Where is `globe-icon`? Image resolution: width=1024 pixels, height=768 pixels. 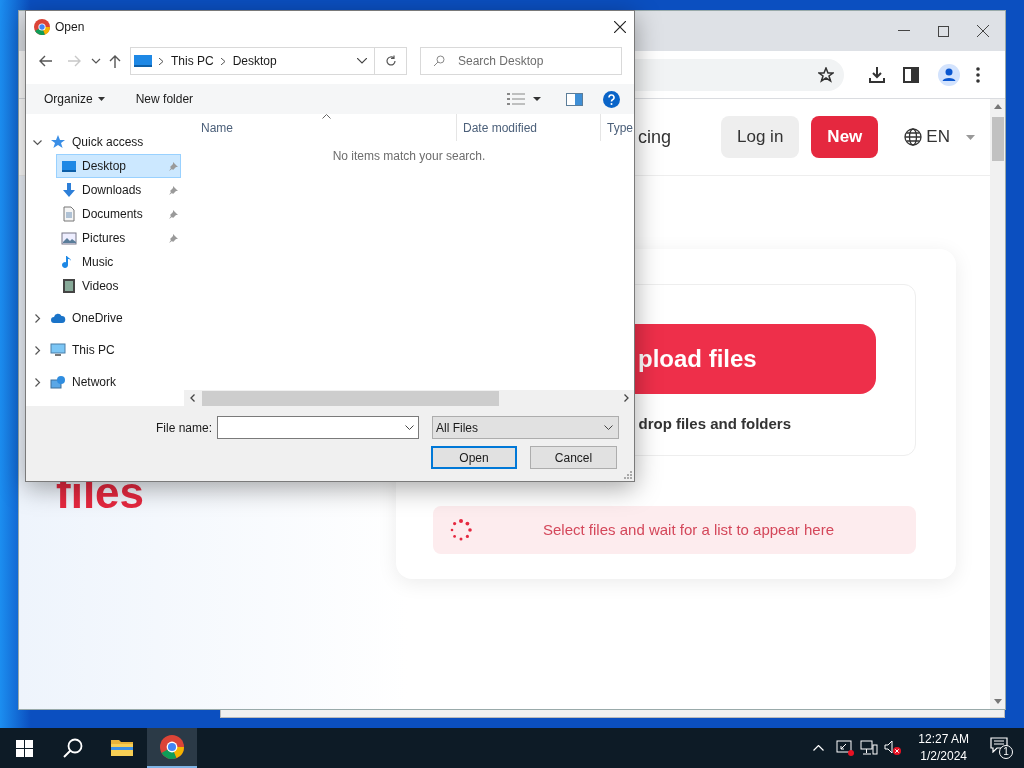
globe-icon is located at coordinates (913, 137).